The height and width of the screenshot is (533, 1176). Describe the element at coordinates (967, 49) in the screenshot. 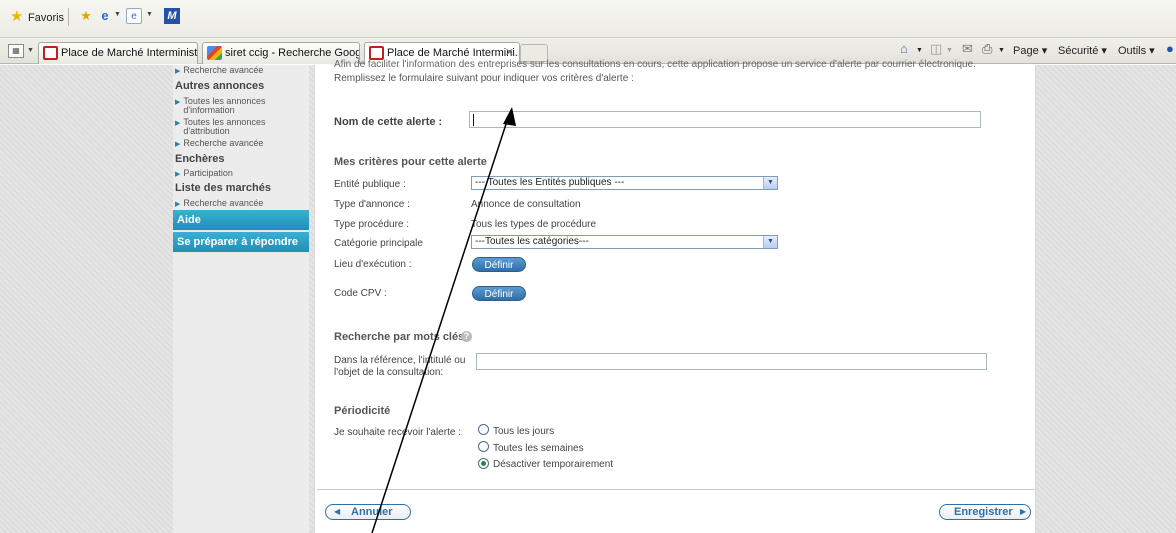

I see `mail-icon: ✉` at that location.